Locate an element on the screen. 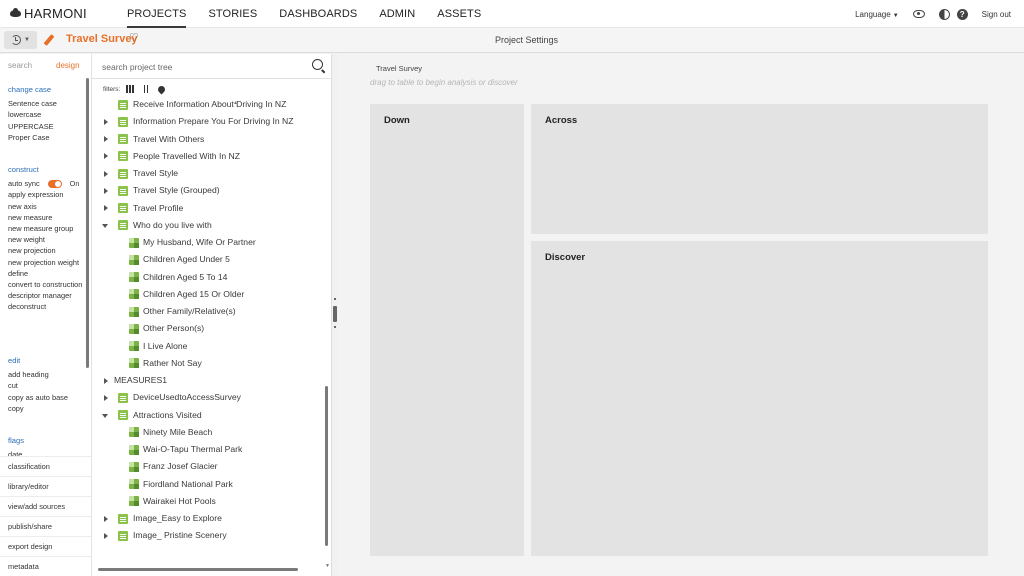 The width and height of the screenshot is (1024, 576). footer-classification: classification is located at coordinates (45, 466).